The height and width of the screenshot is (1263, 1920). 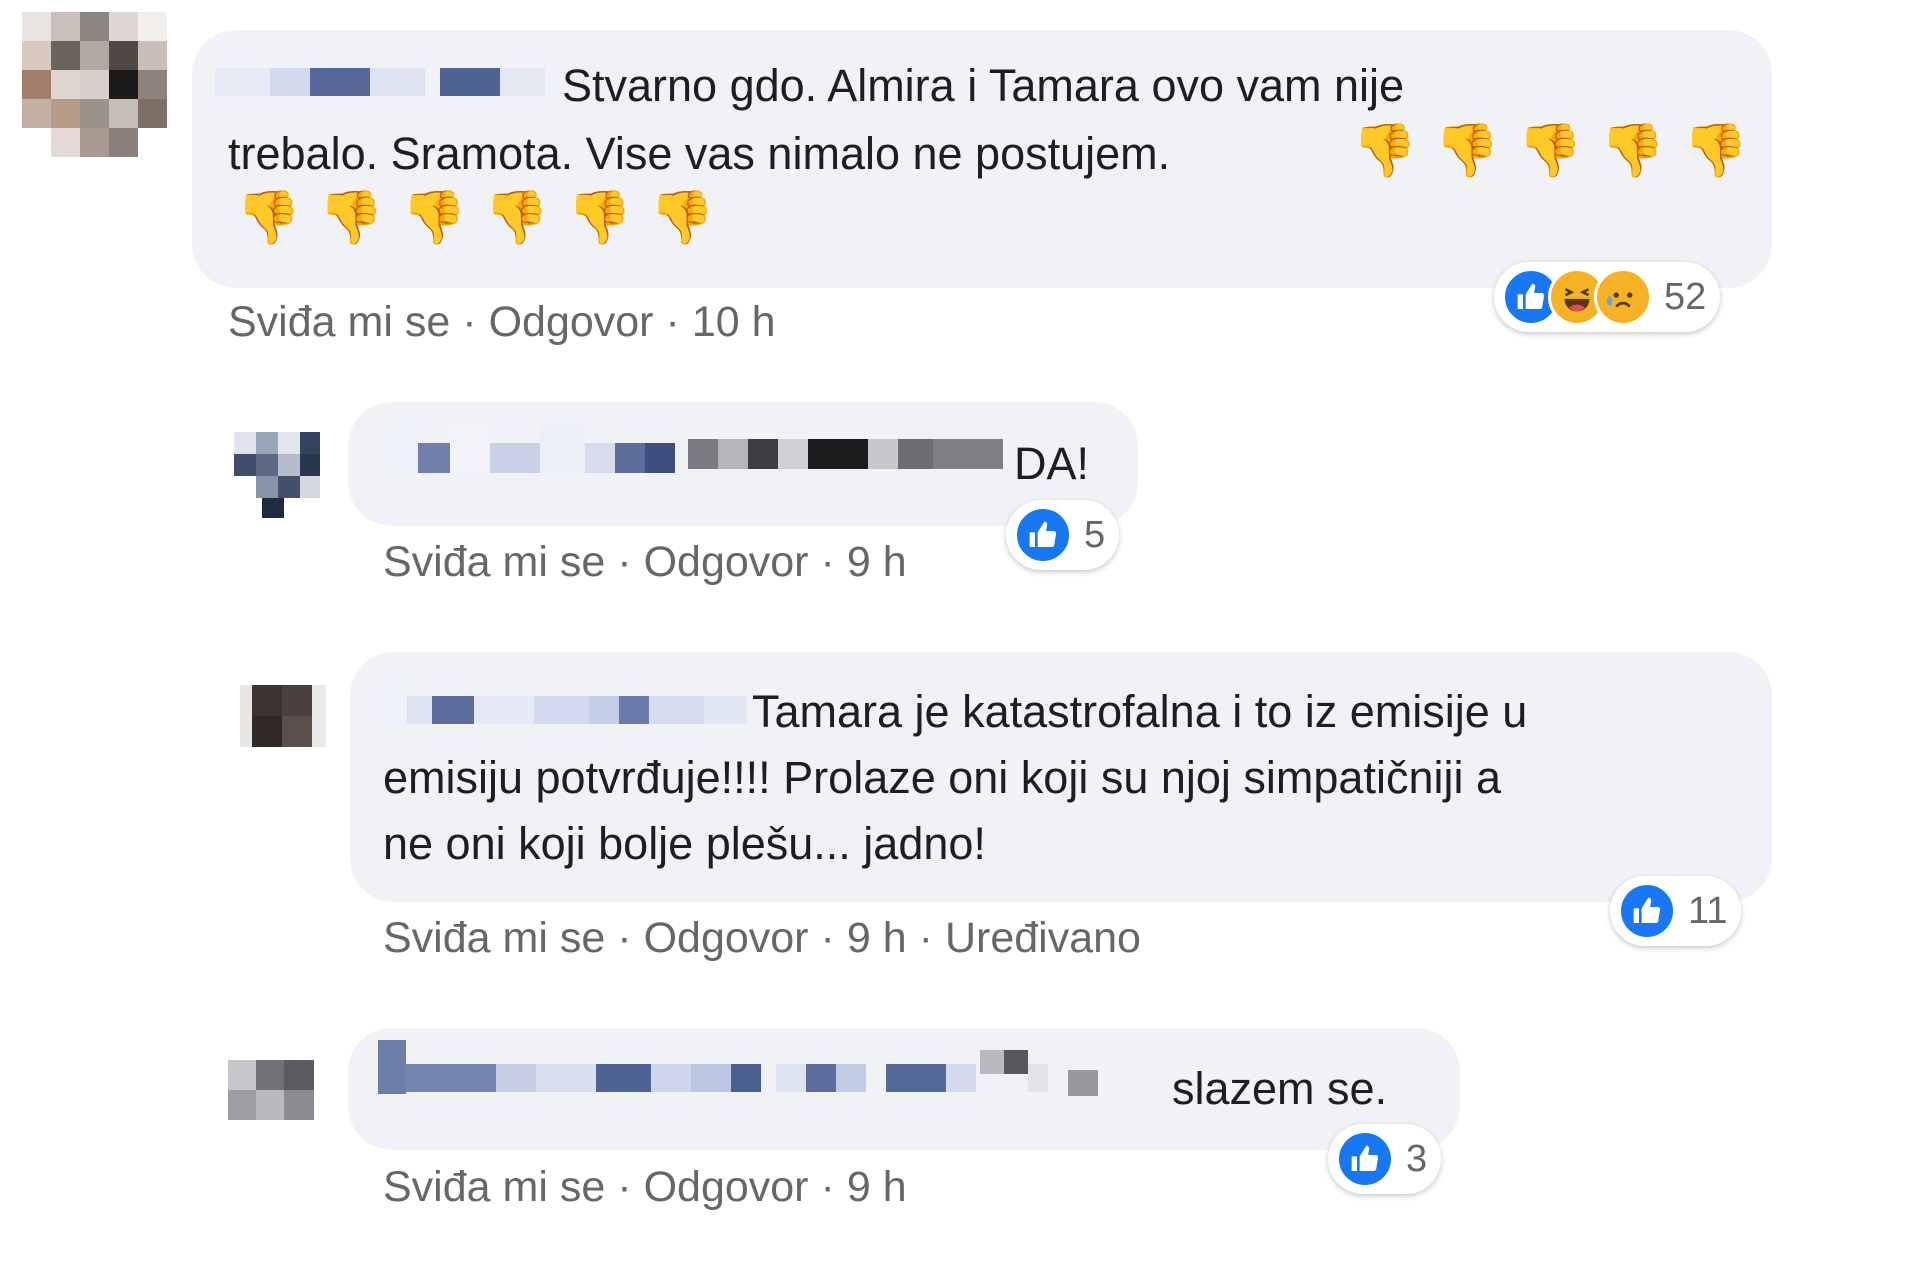 I want to click on reaction-summary: 3, so click(x=1385, y=1159).